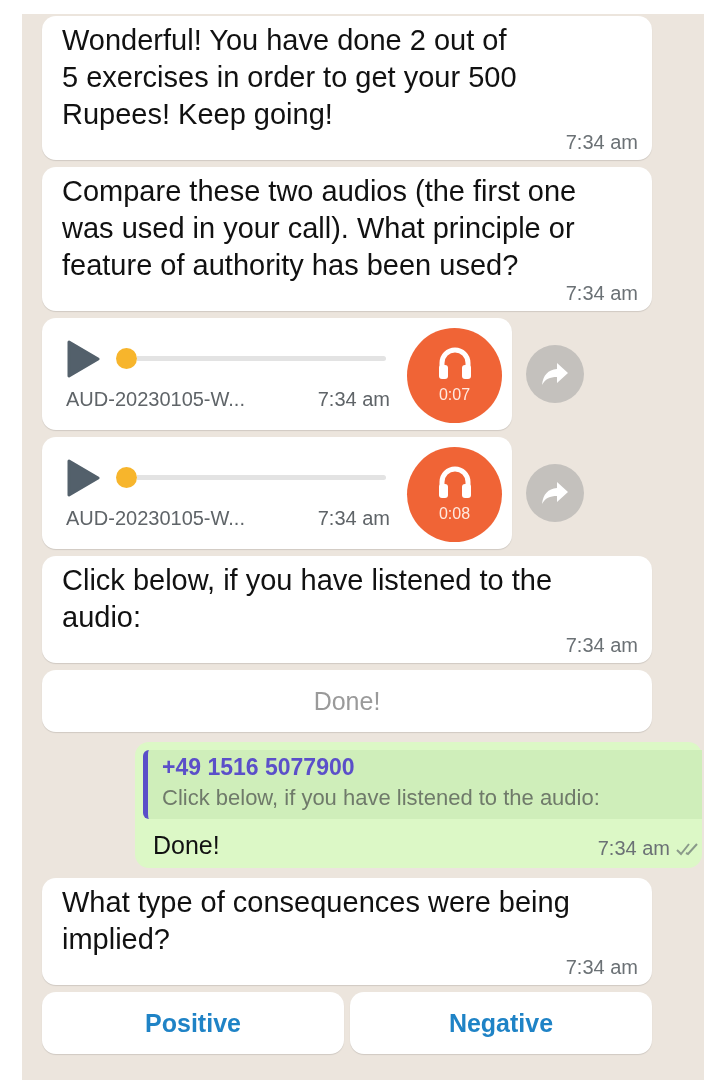 The image size is (704, 1080). I want to click on audio-duration: 0:08, so click(454, 514).